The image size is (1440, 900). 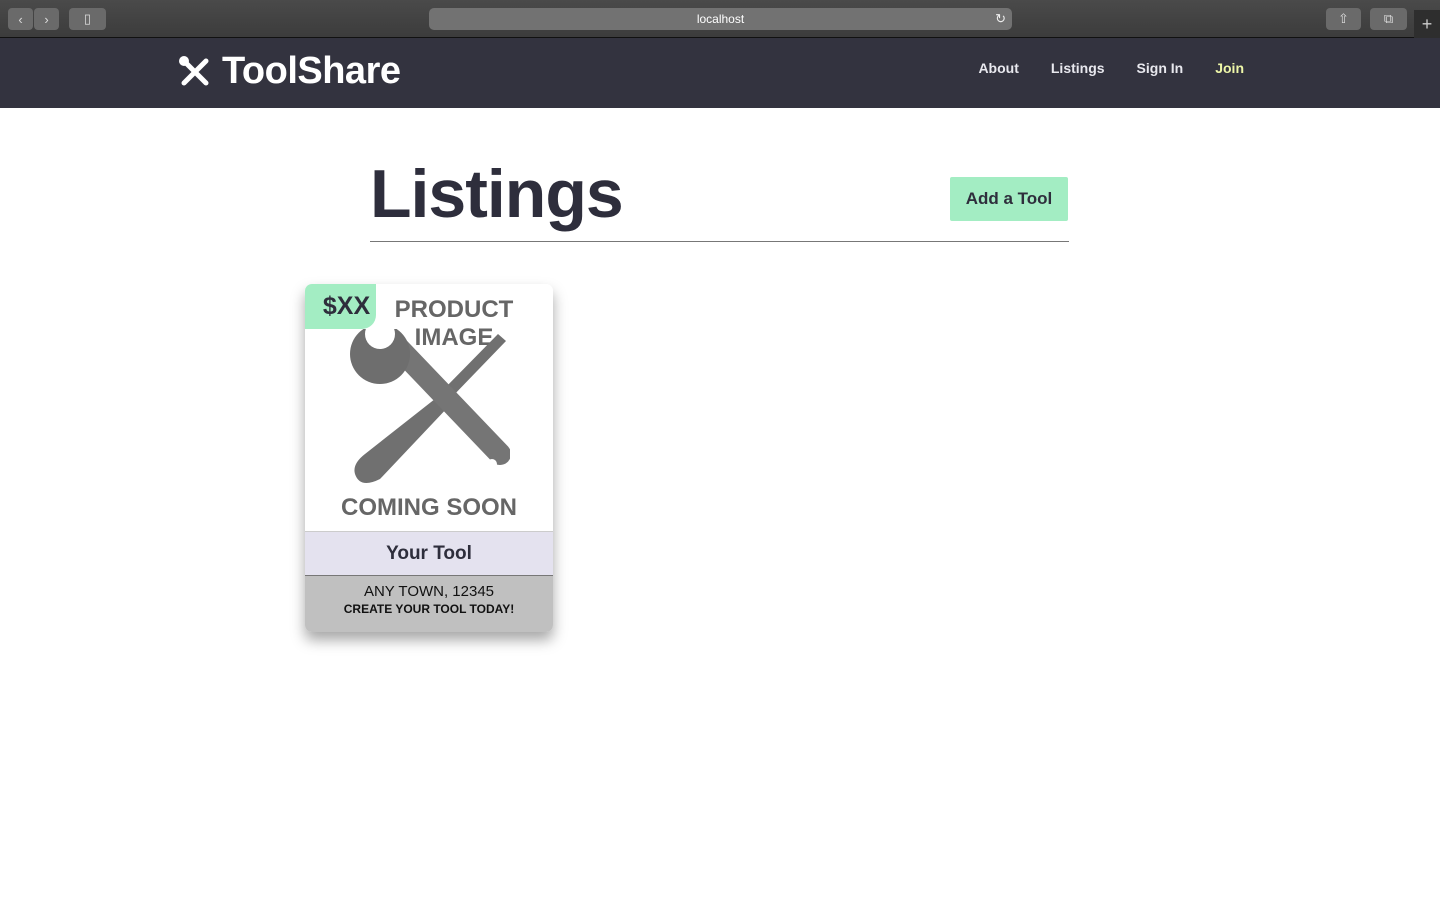 I want to click on tool-location: ANY TOWN, 12345, so click(x=429, y=591).